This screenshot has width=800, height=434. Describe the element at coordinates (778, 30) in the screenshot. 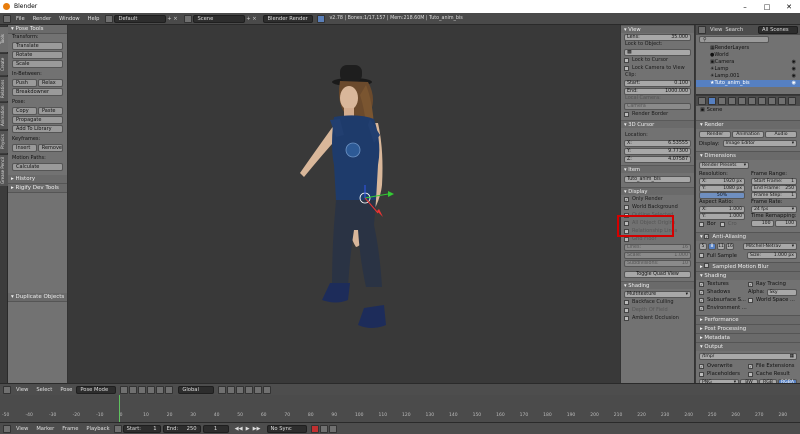

I see `outliner-display-mode: All Scenes` at that location.